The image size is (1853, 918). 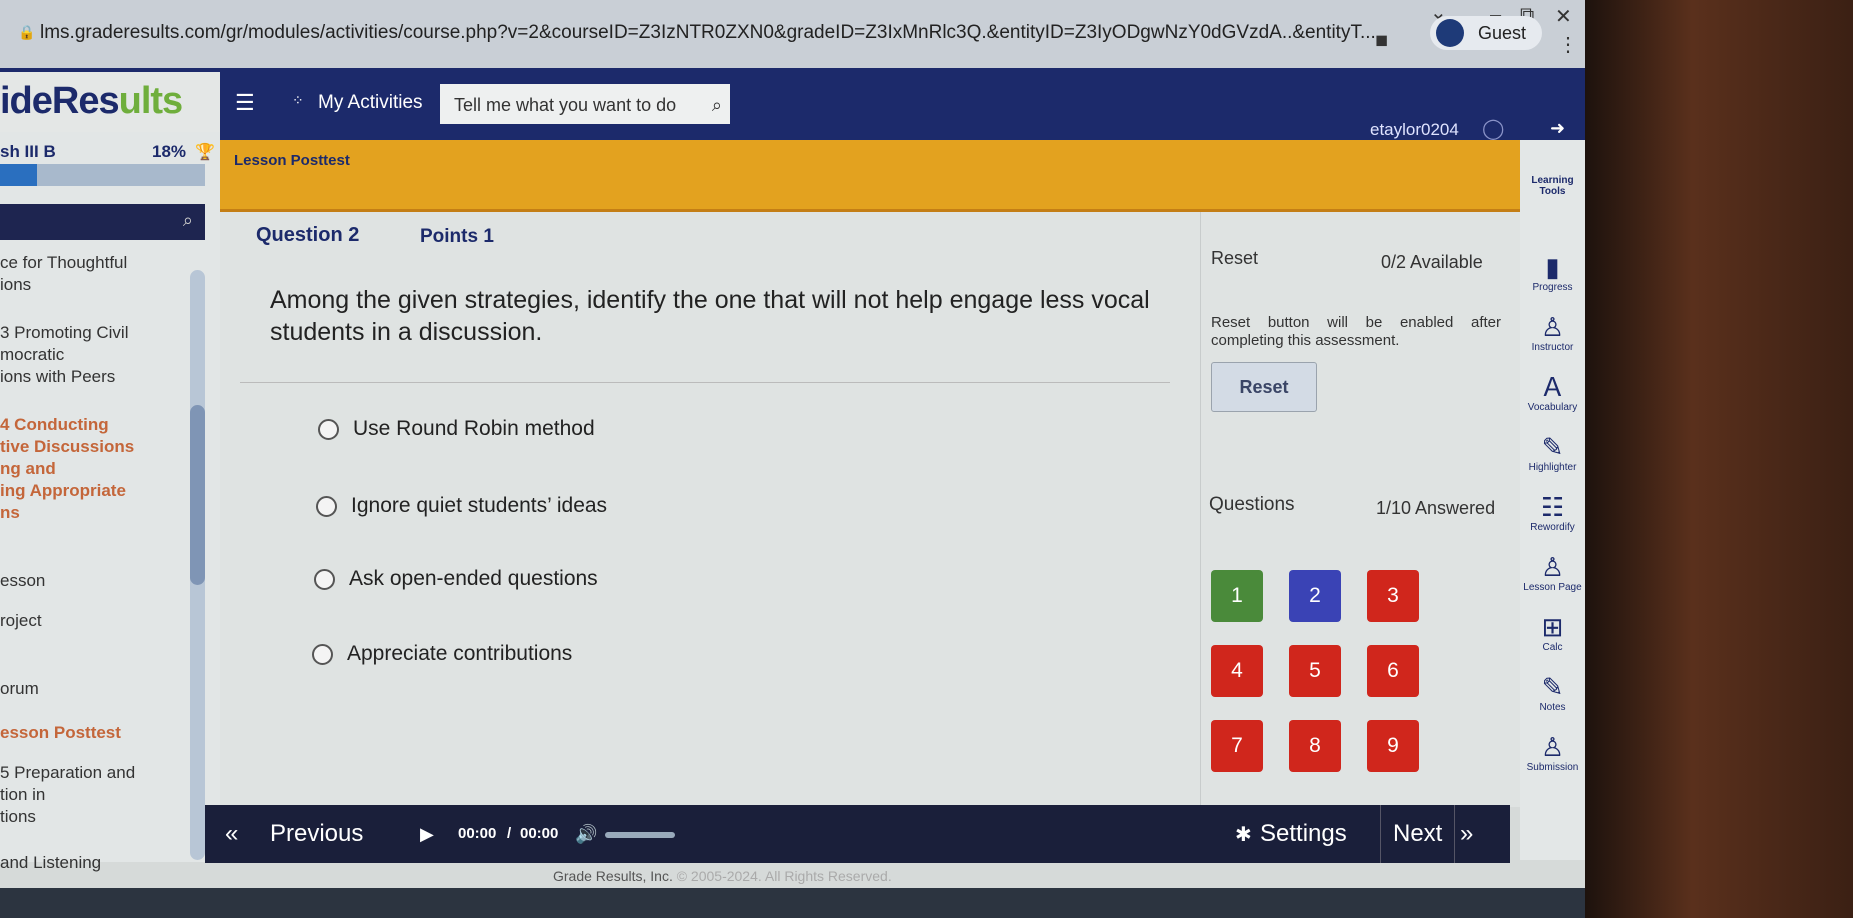 I want to click on question-button-3: 3, so click(x=1393, y=596).